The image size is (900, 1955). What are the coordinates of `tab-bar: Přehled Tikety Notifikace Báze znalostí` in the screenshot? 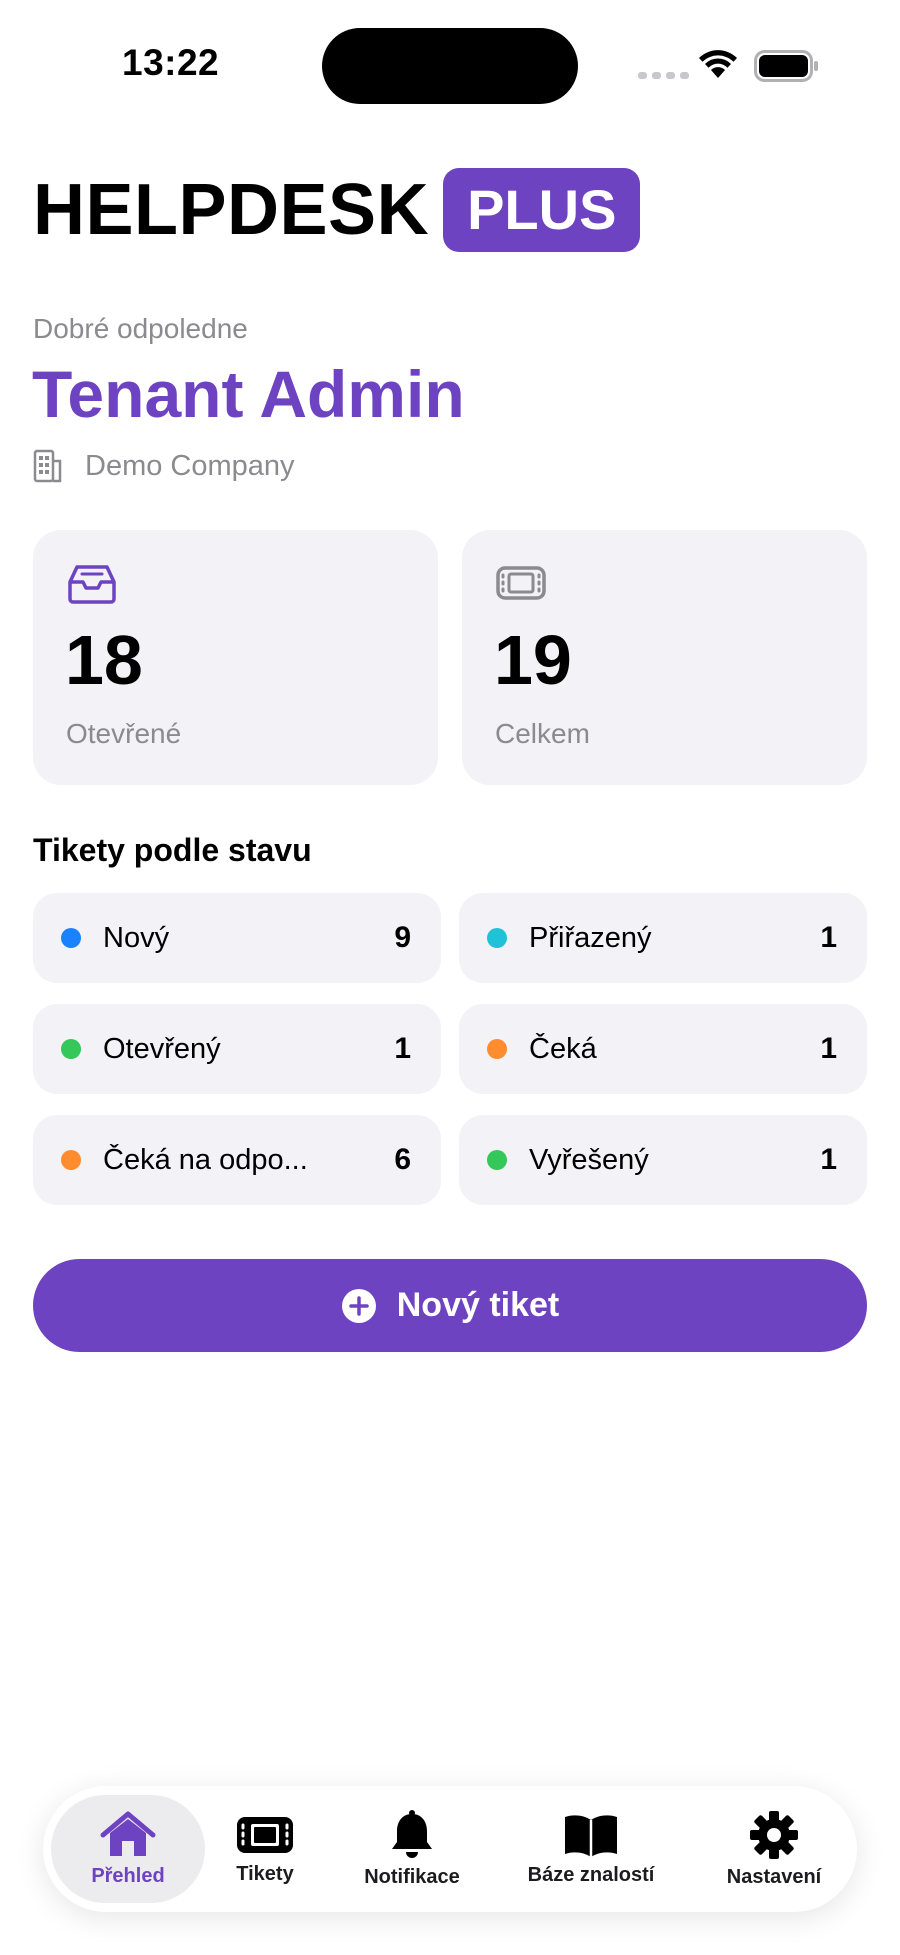 It's located at (450, 1849).